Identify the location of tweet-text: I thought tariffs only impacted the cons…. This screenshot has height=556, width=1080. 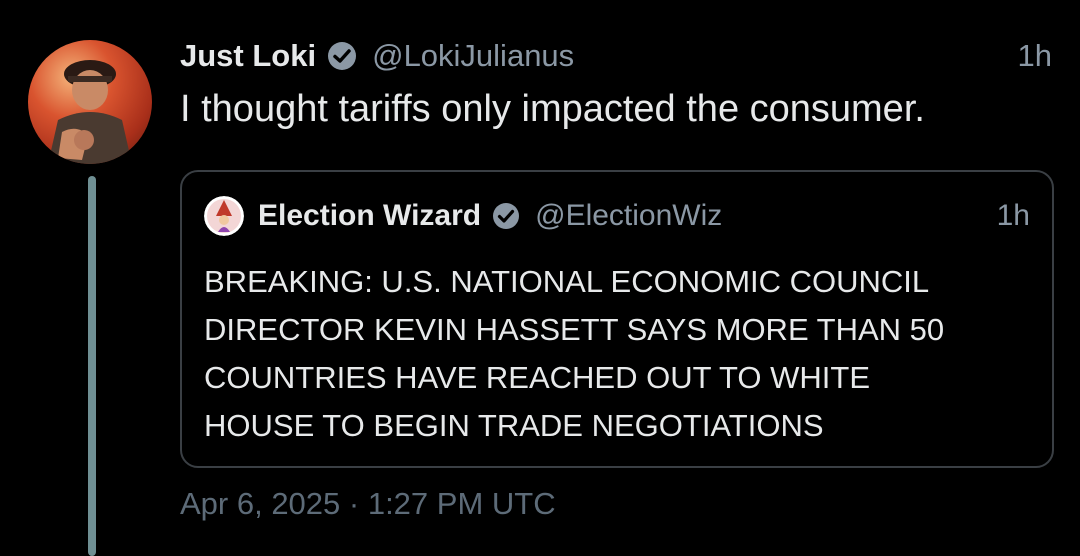
(552, 109).